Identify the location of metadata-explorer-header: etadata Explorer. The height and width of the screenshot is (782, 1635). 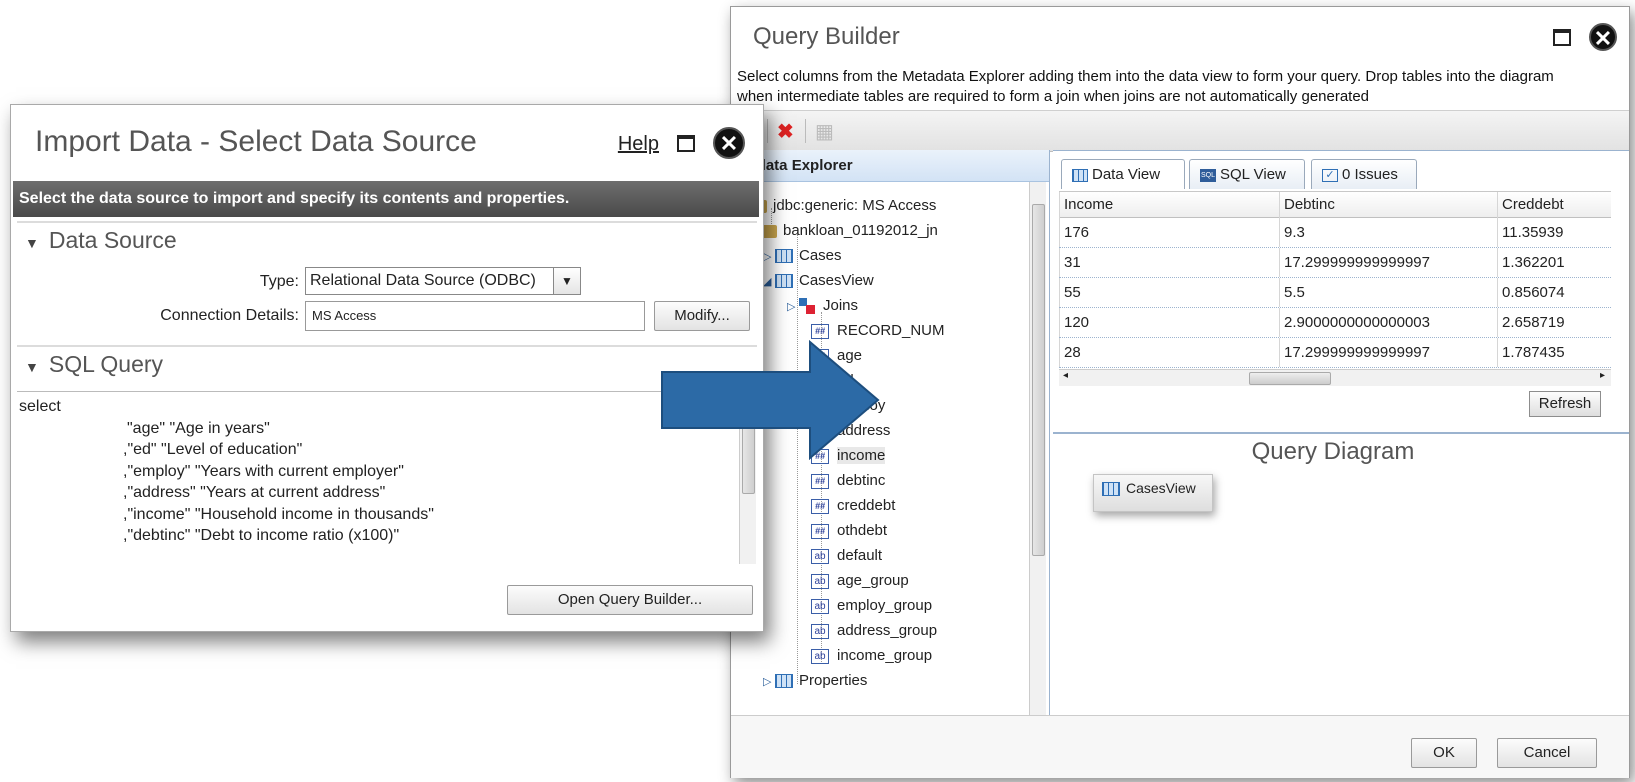
(890, 166).